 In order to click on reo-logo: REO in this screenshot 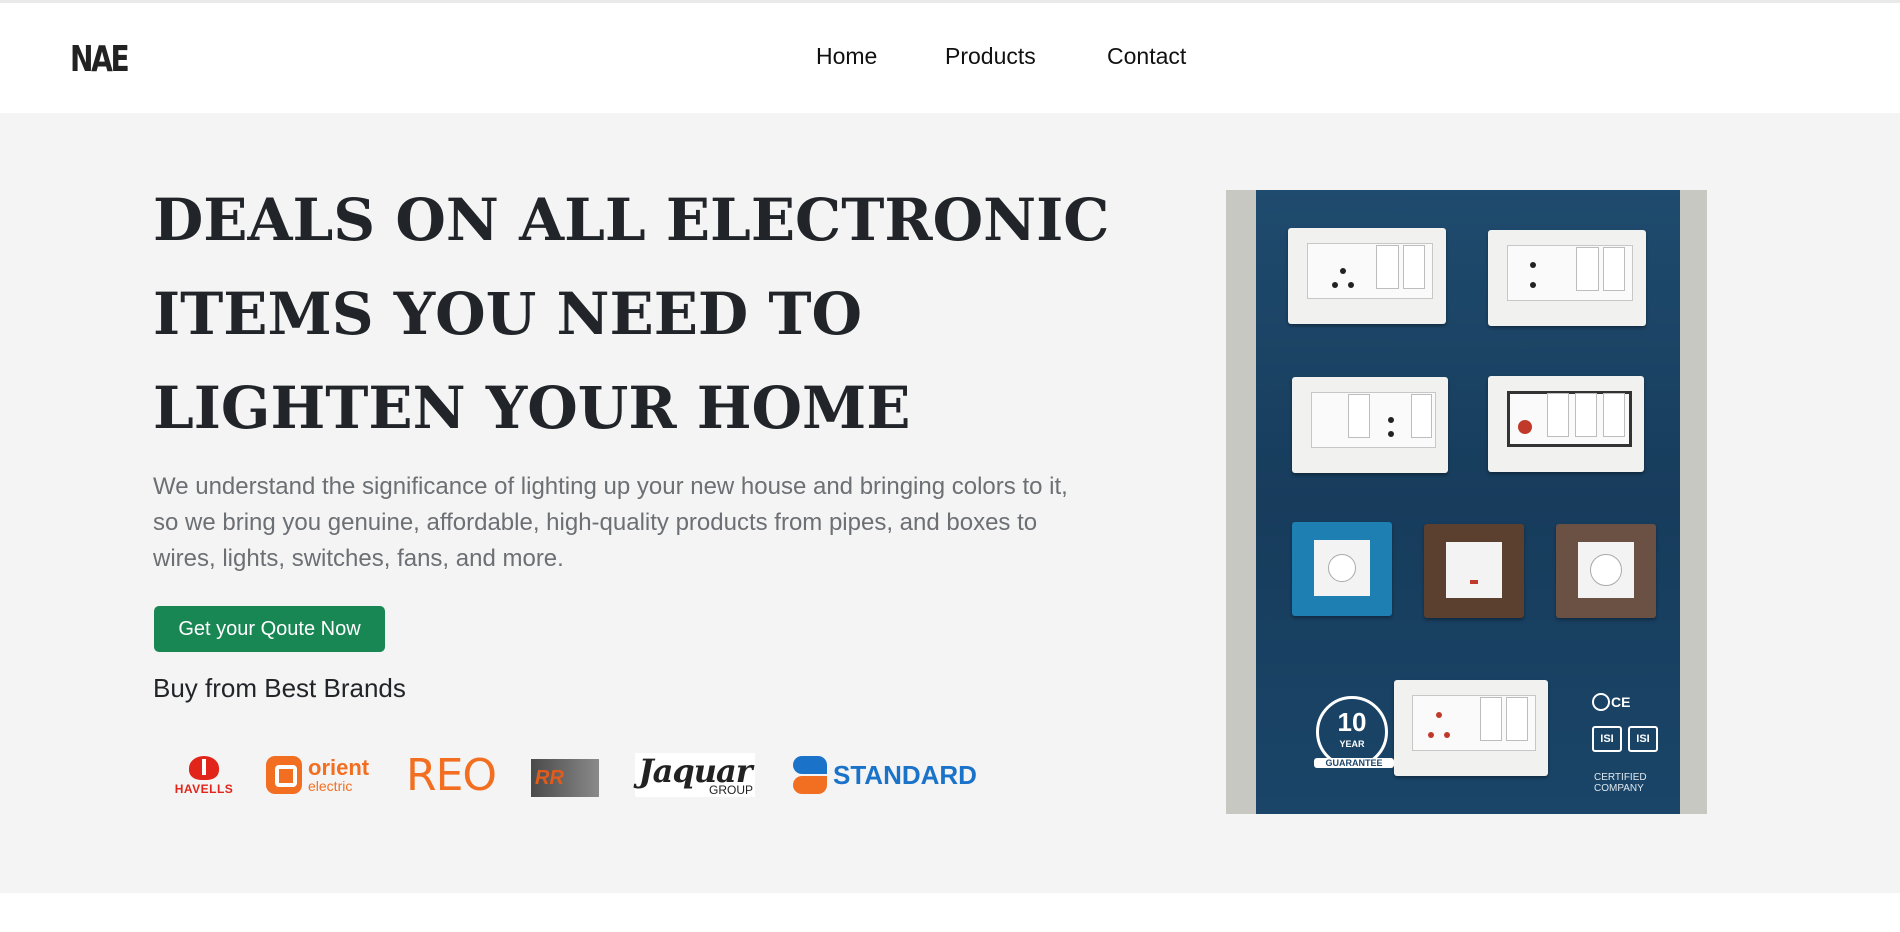, I will do `click(451, 775)`.